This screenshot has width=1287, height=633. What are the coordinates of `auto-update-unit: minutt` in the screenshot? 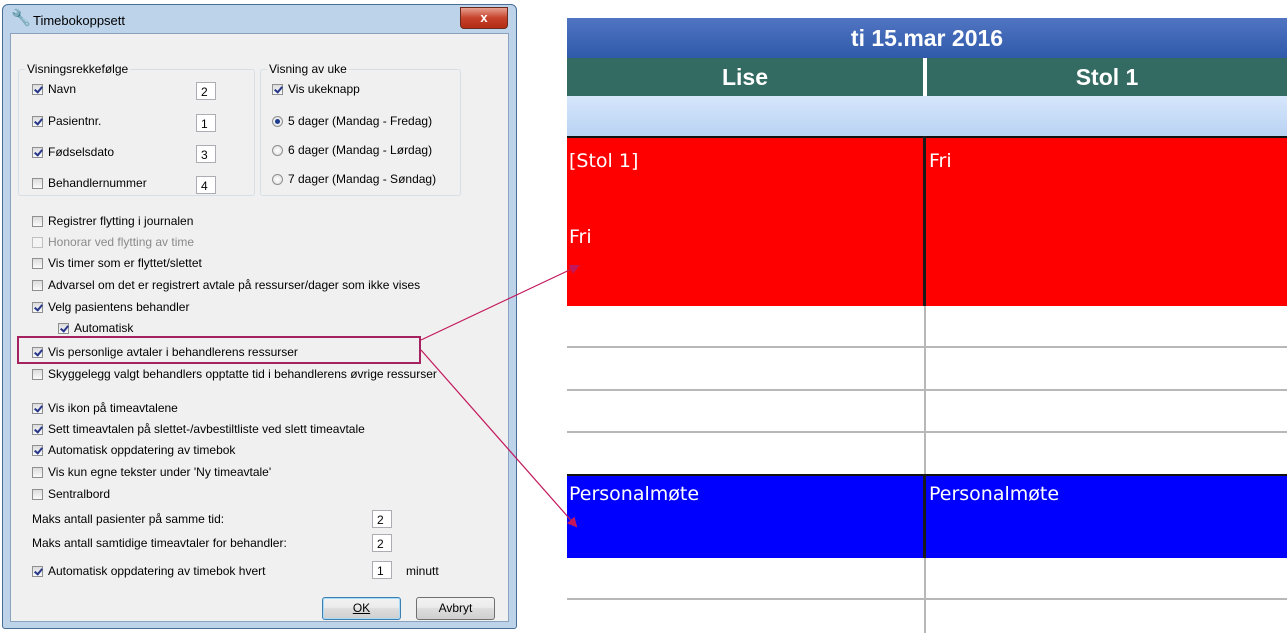 It's located at (422, 571).